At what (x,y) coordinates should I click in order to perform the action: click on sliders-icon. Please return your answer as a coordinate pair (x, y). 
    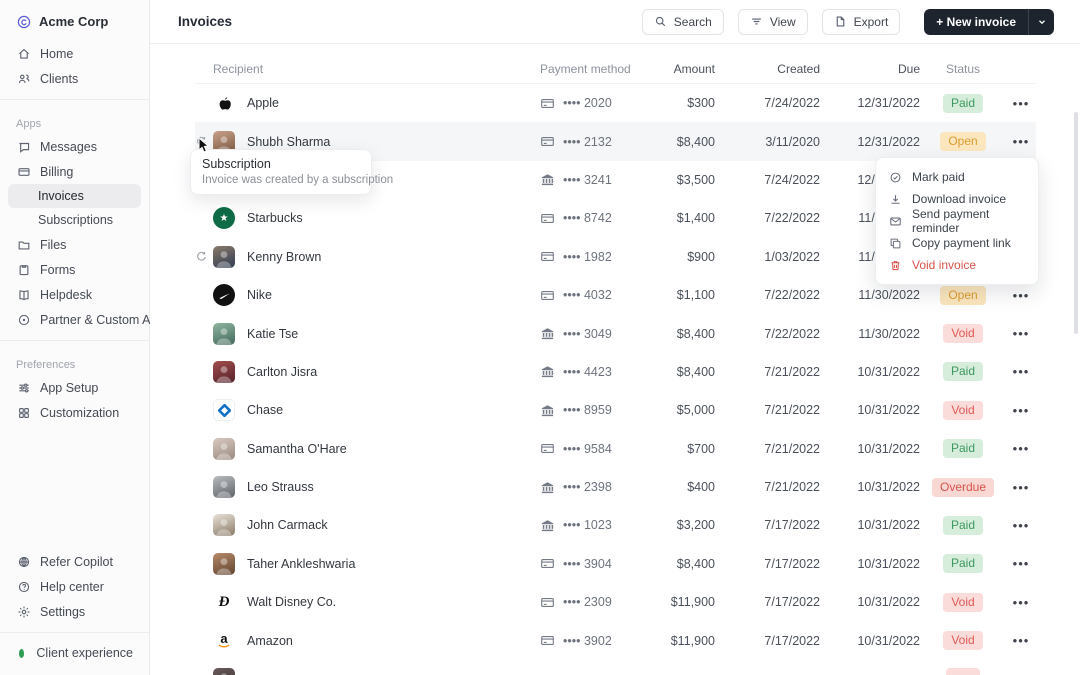
    Looking at the image, I should click on (23, 387).